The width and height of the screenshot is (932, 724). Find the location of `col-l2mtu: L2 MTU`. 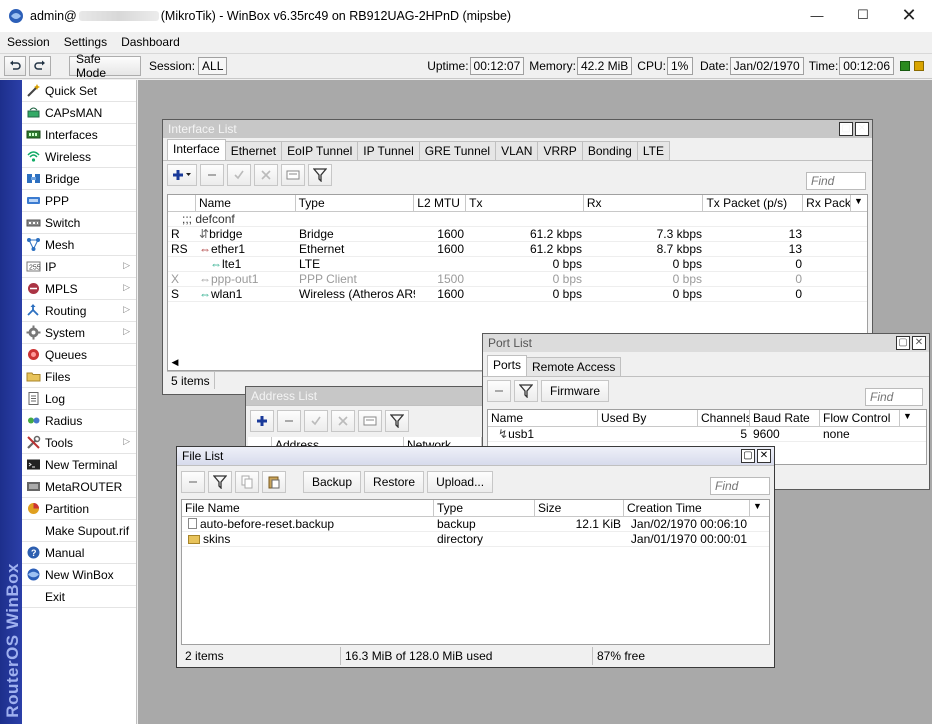

col-l2mtu: L2 MTU is located at coordinates (440, 203).